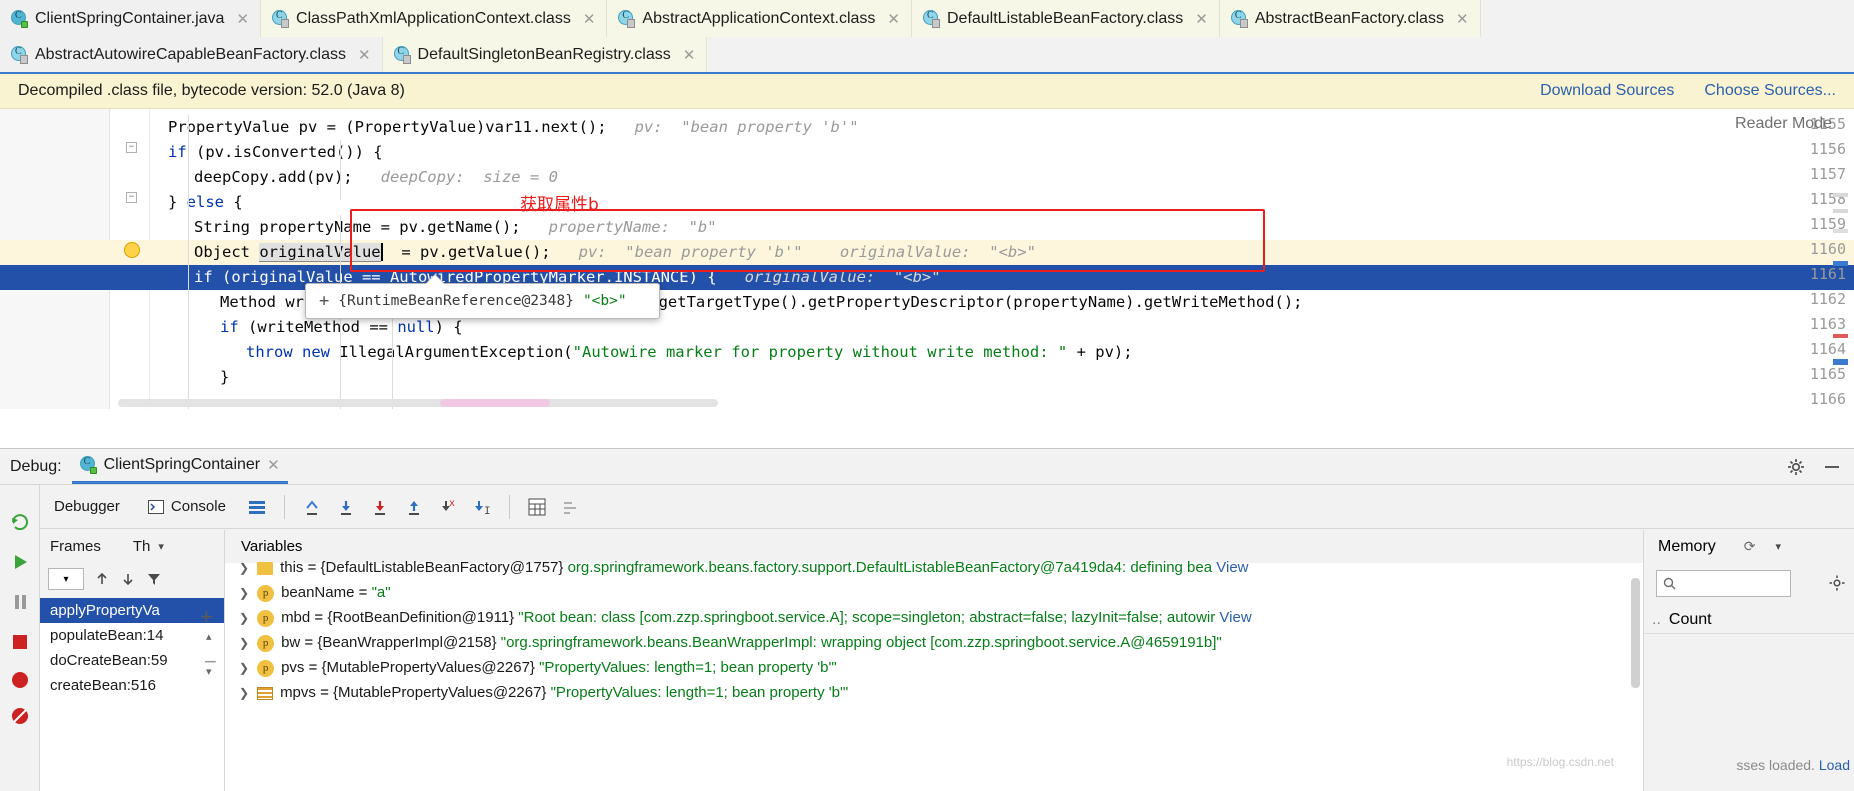  What do you see at coordinates (132, 635) in the screenshot?
I see `frame-item: populateBean:14` at bounding box center [132, 635].